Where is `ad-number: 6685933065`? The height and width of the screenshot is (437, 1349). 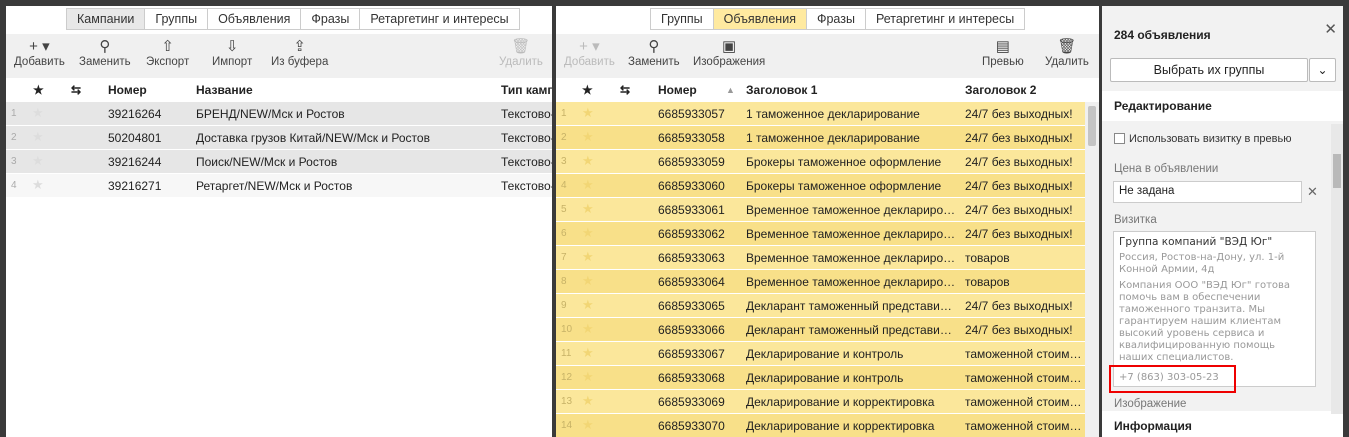 ad-number: 6685933065 is located at coordinates (691, 306).